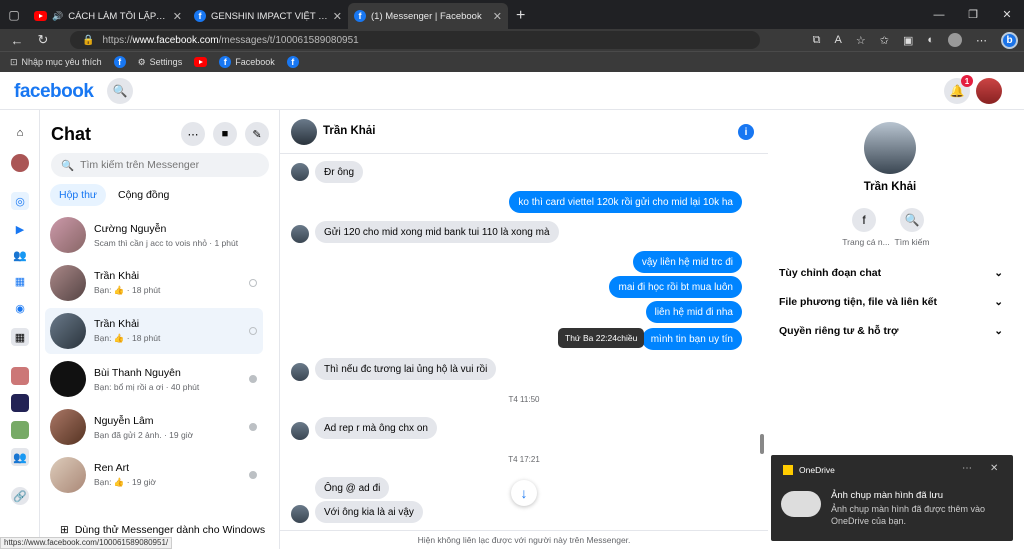  I want to click on close-icon: ✕, so click(994, 468).